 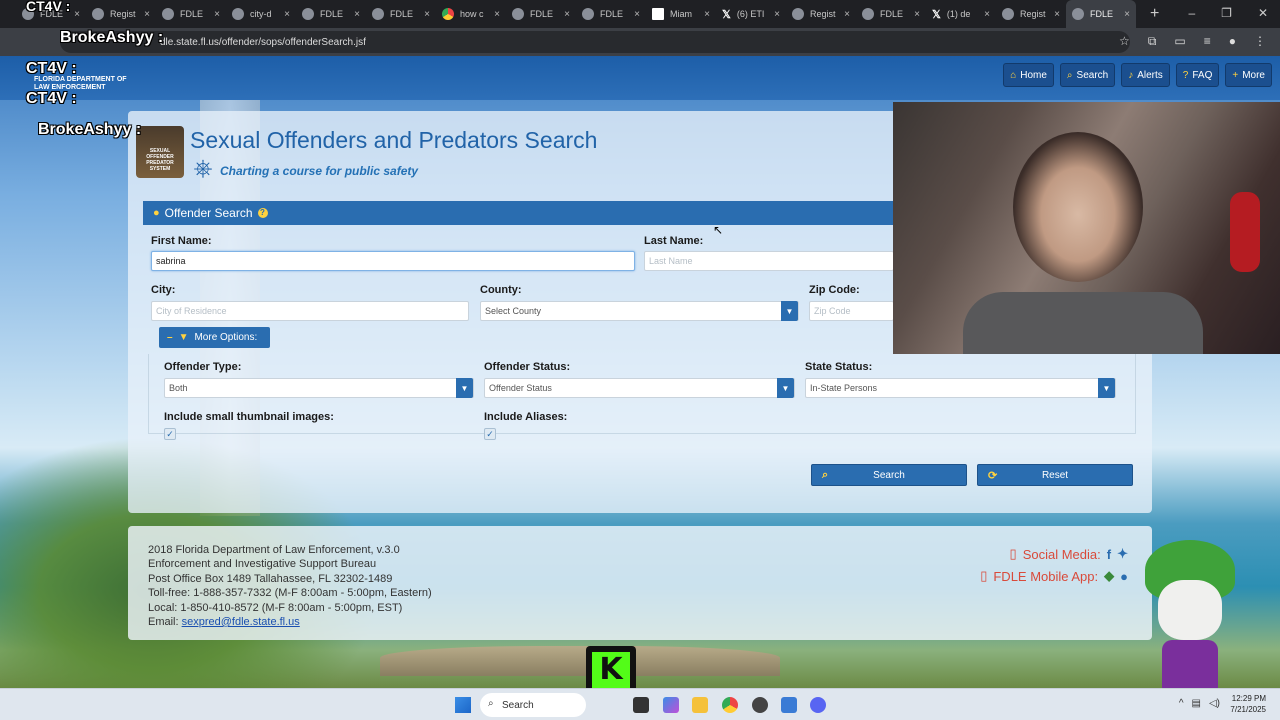 I want to click on browser-tab: city-d ×, so click(x=261, y=14).